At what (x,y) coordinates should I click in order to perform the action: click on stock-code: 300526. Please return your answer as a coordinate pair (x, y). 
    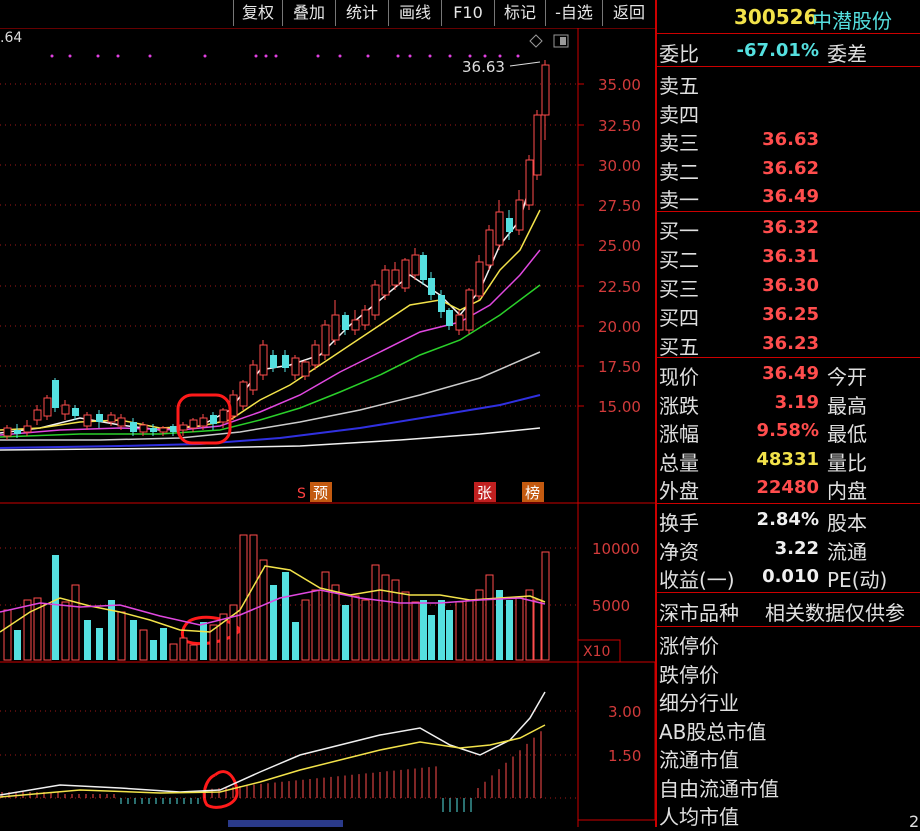
    Looking at the image, I should click on (776, 17).